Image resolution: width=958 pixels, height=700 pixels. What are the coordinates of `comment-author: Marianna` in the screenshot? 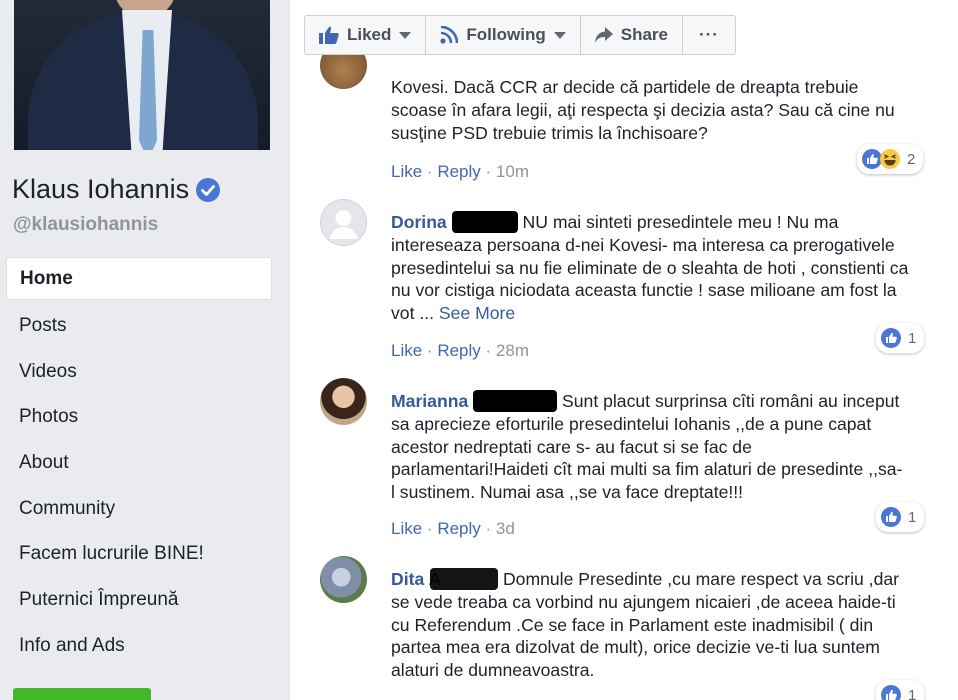 It's located at (429, 401).